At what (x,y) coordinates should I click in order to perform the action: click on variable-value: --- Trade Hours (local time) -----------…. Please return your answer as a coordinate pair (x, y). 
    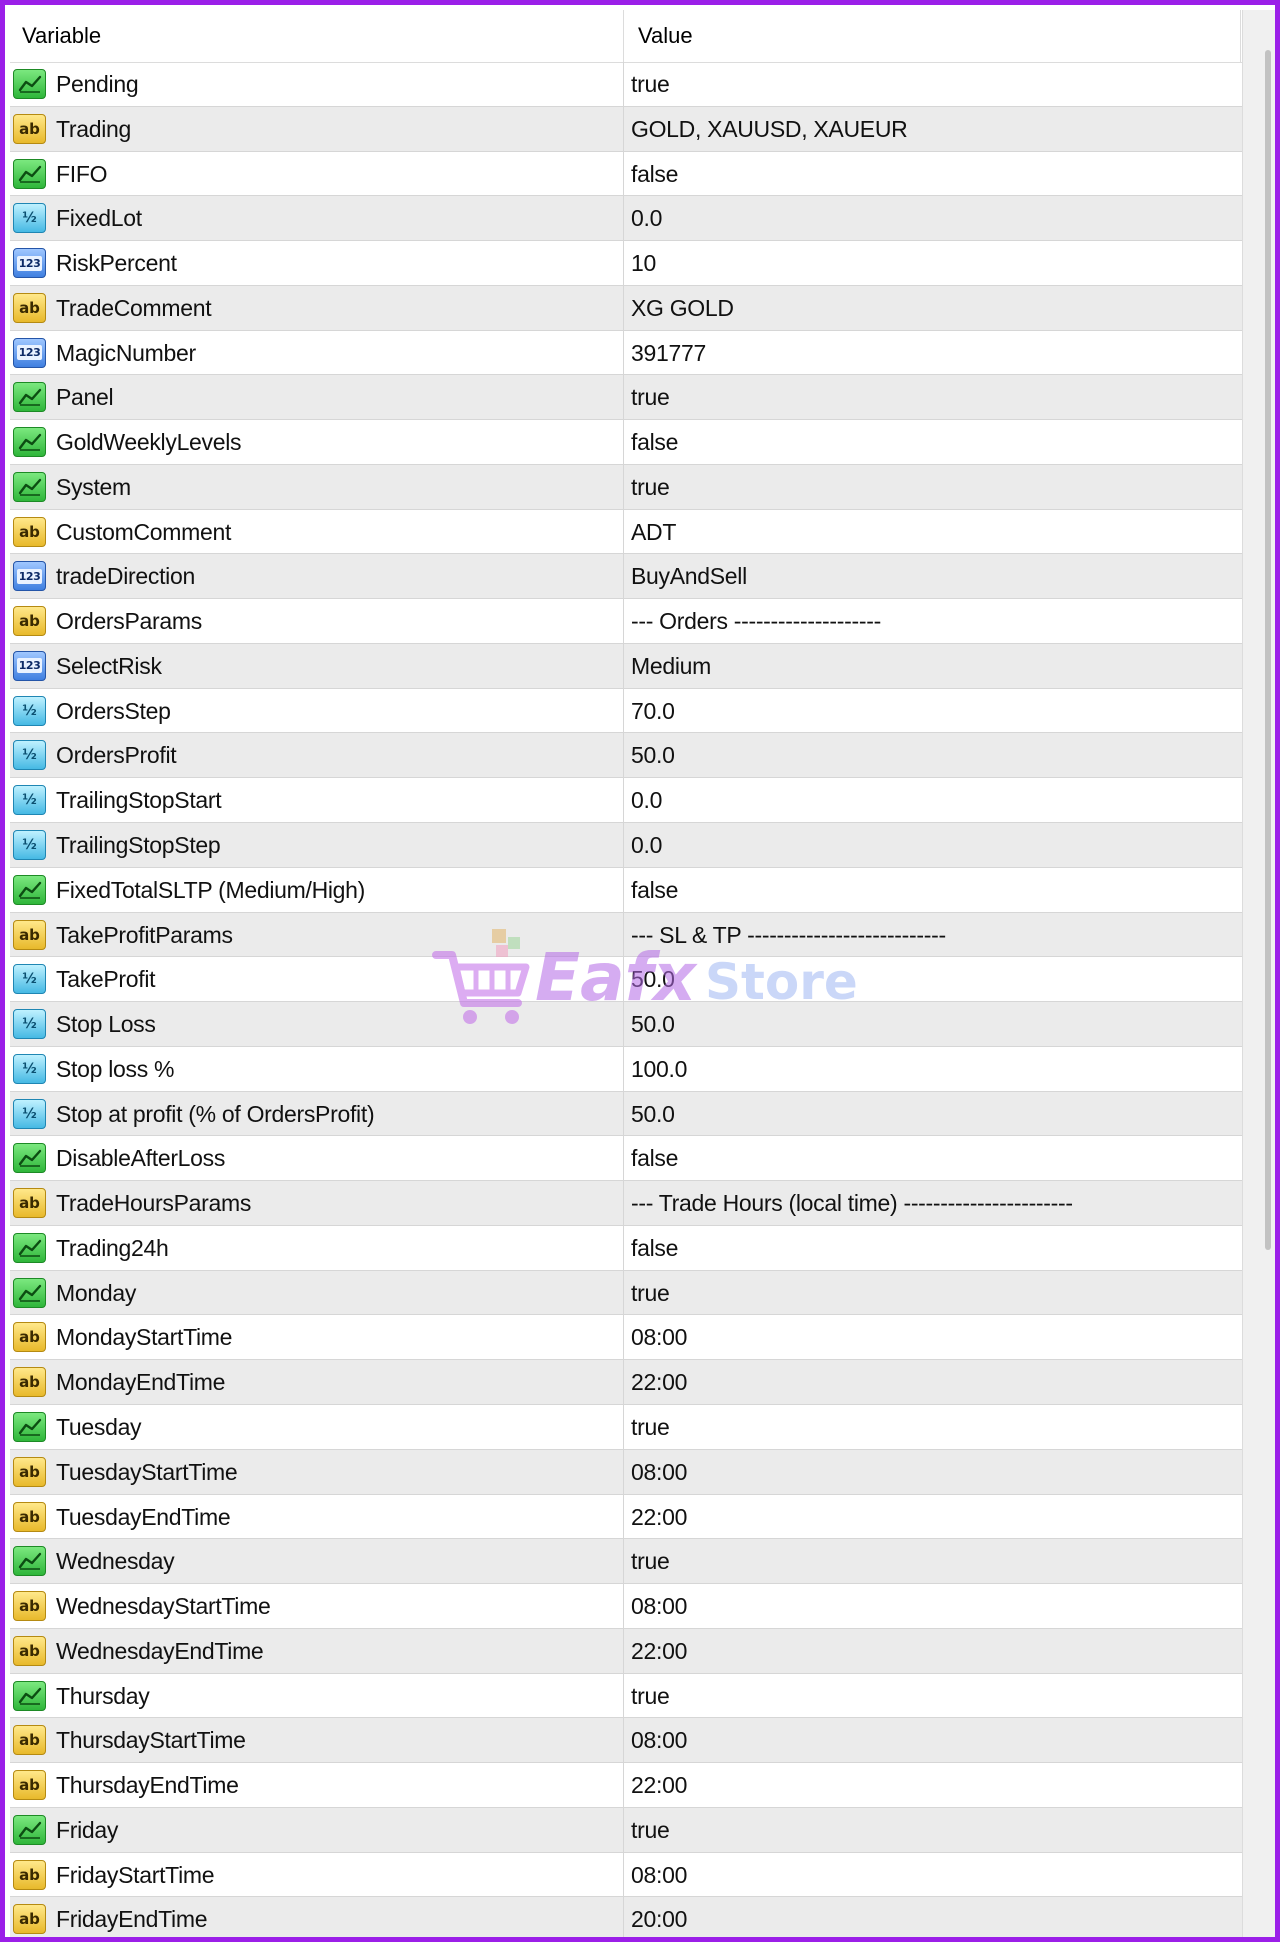
    Looking at the image, I should click on (852, 1203).